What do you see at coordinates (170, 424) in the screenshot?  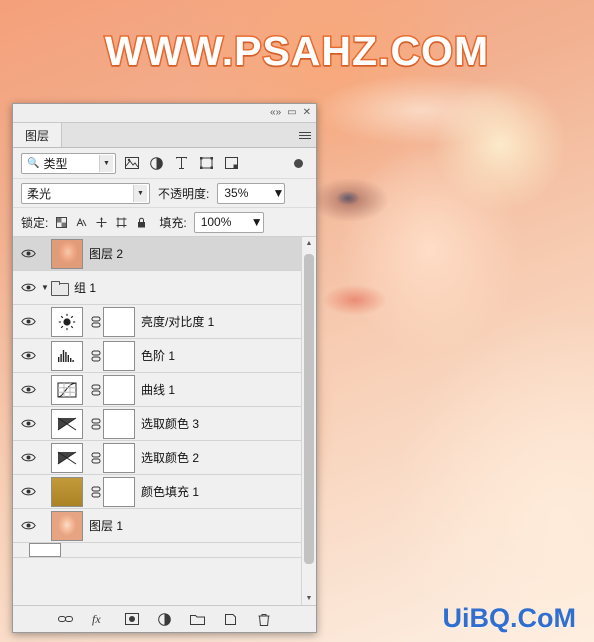 I see `layer-name: 选取颜色 3` at bounding box center [170, 424].